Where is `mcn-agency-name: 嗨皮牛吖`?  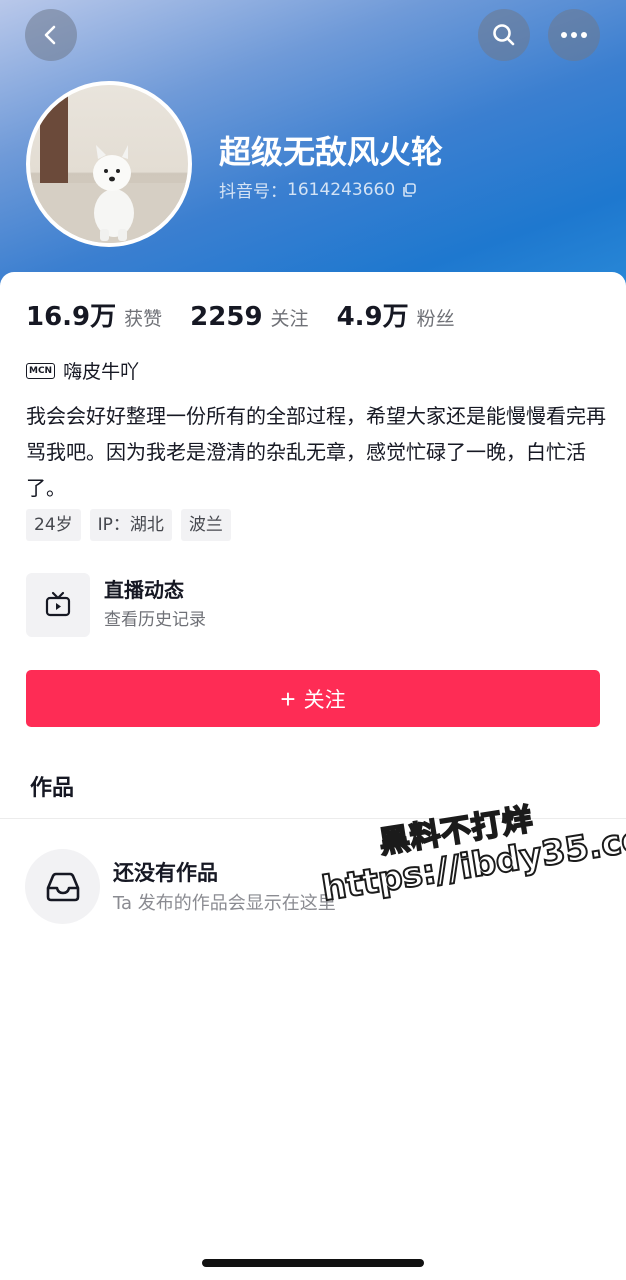
mcn-agency-name: 嗨皮牛吖 is located at coordinates (101, 372).